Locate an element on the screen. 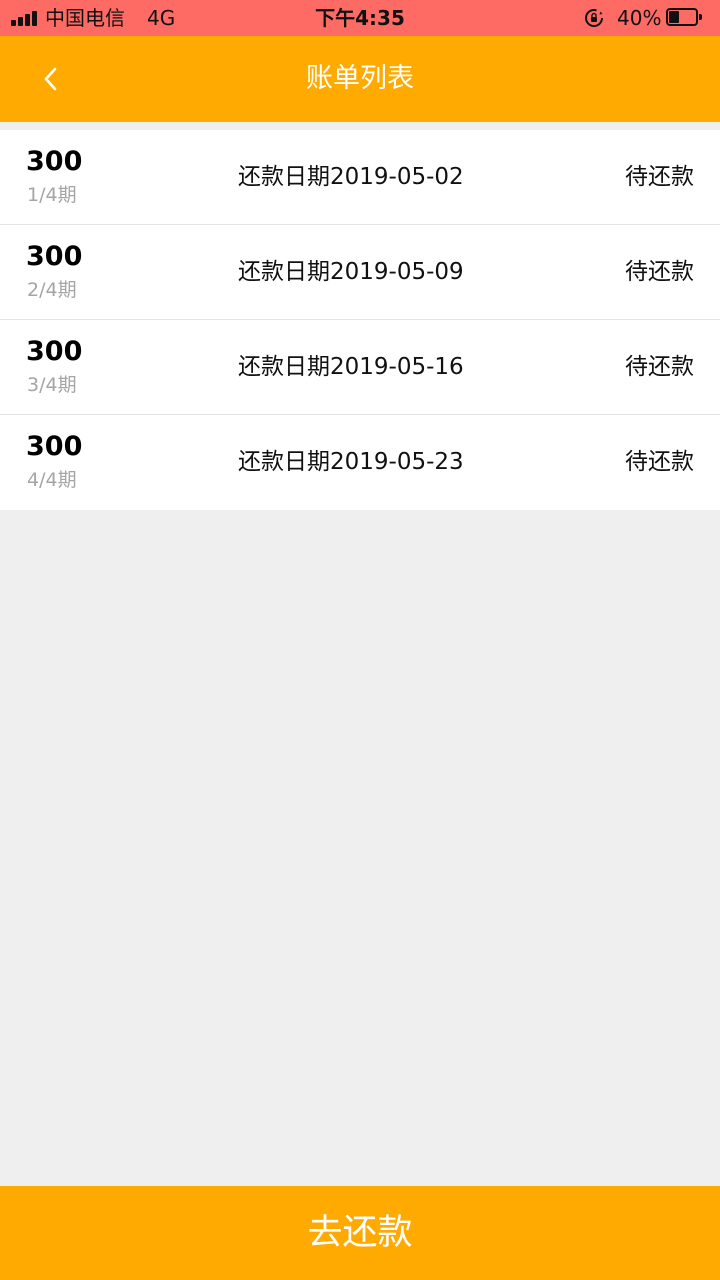 This screenshot has width=720, height=1280. bill-period: 1/4期 is located at coordinates (52, 195).